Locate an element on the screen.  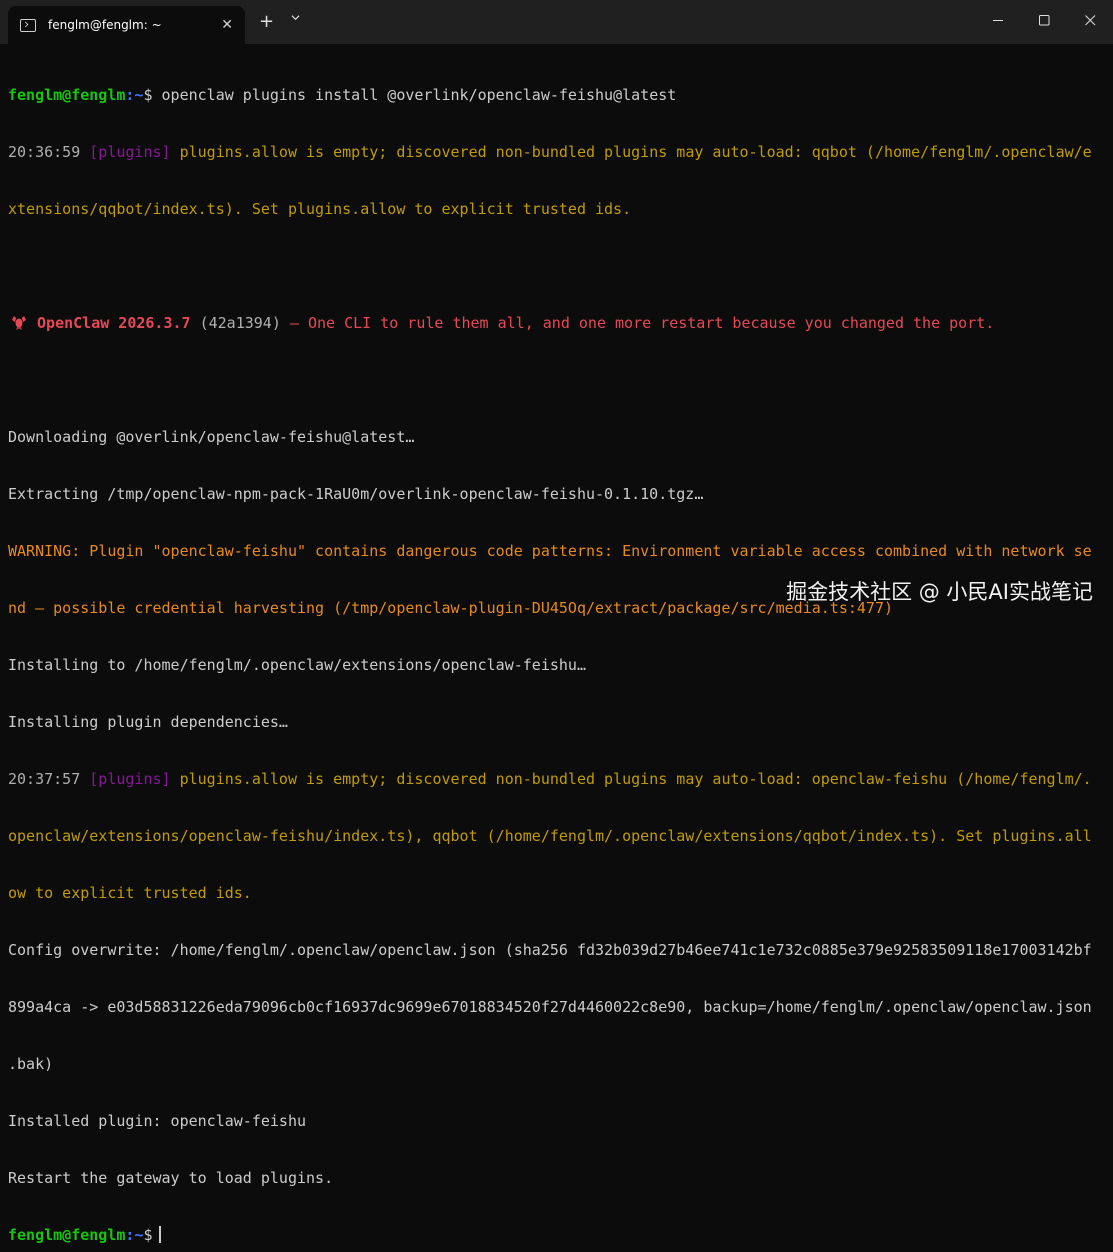
maximize-icon is located at coordinates (1043, 19).